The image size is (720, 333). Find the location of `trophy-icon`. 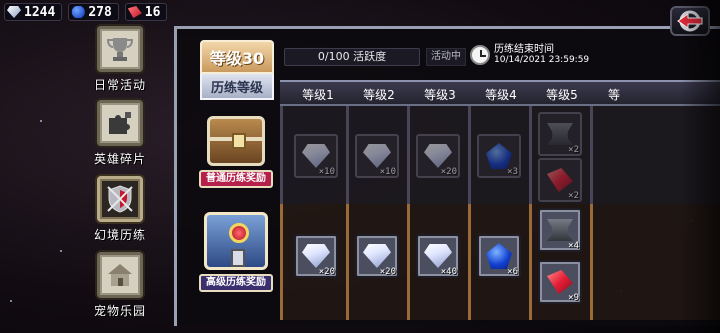

trophy-icon is located at coordinates (120, 49).